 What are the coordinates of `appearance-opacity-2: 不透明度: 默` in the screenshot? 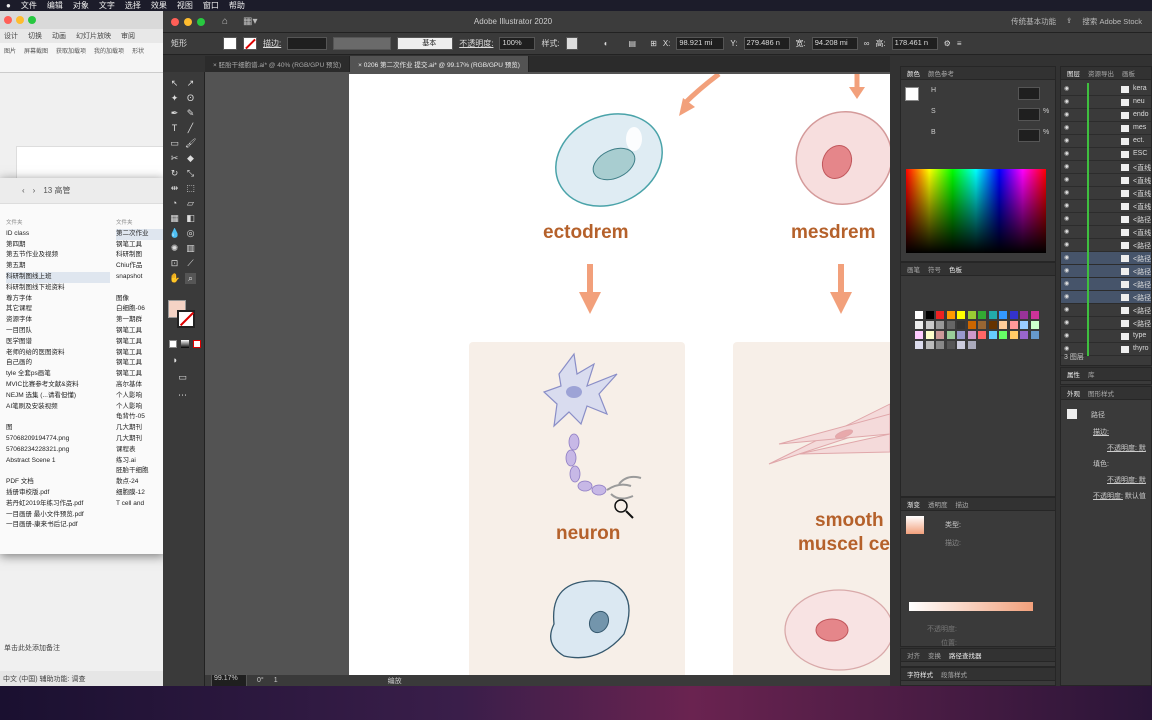 It's located at (1126, 480).